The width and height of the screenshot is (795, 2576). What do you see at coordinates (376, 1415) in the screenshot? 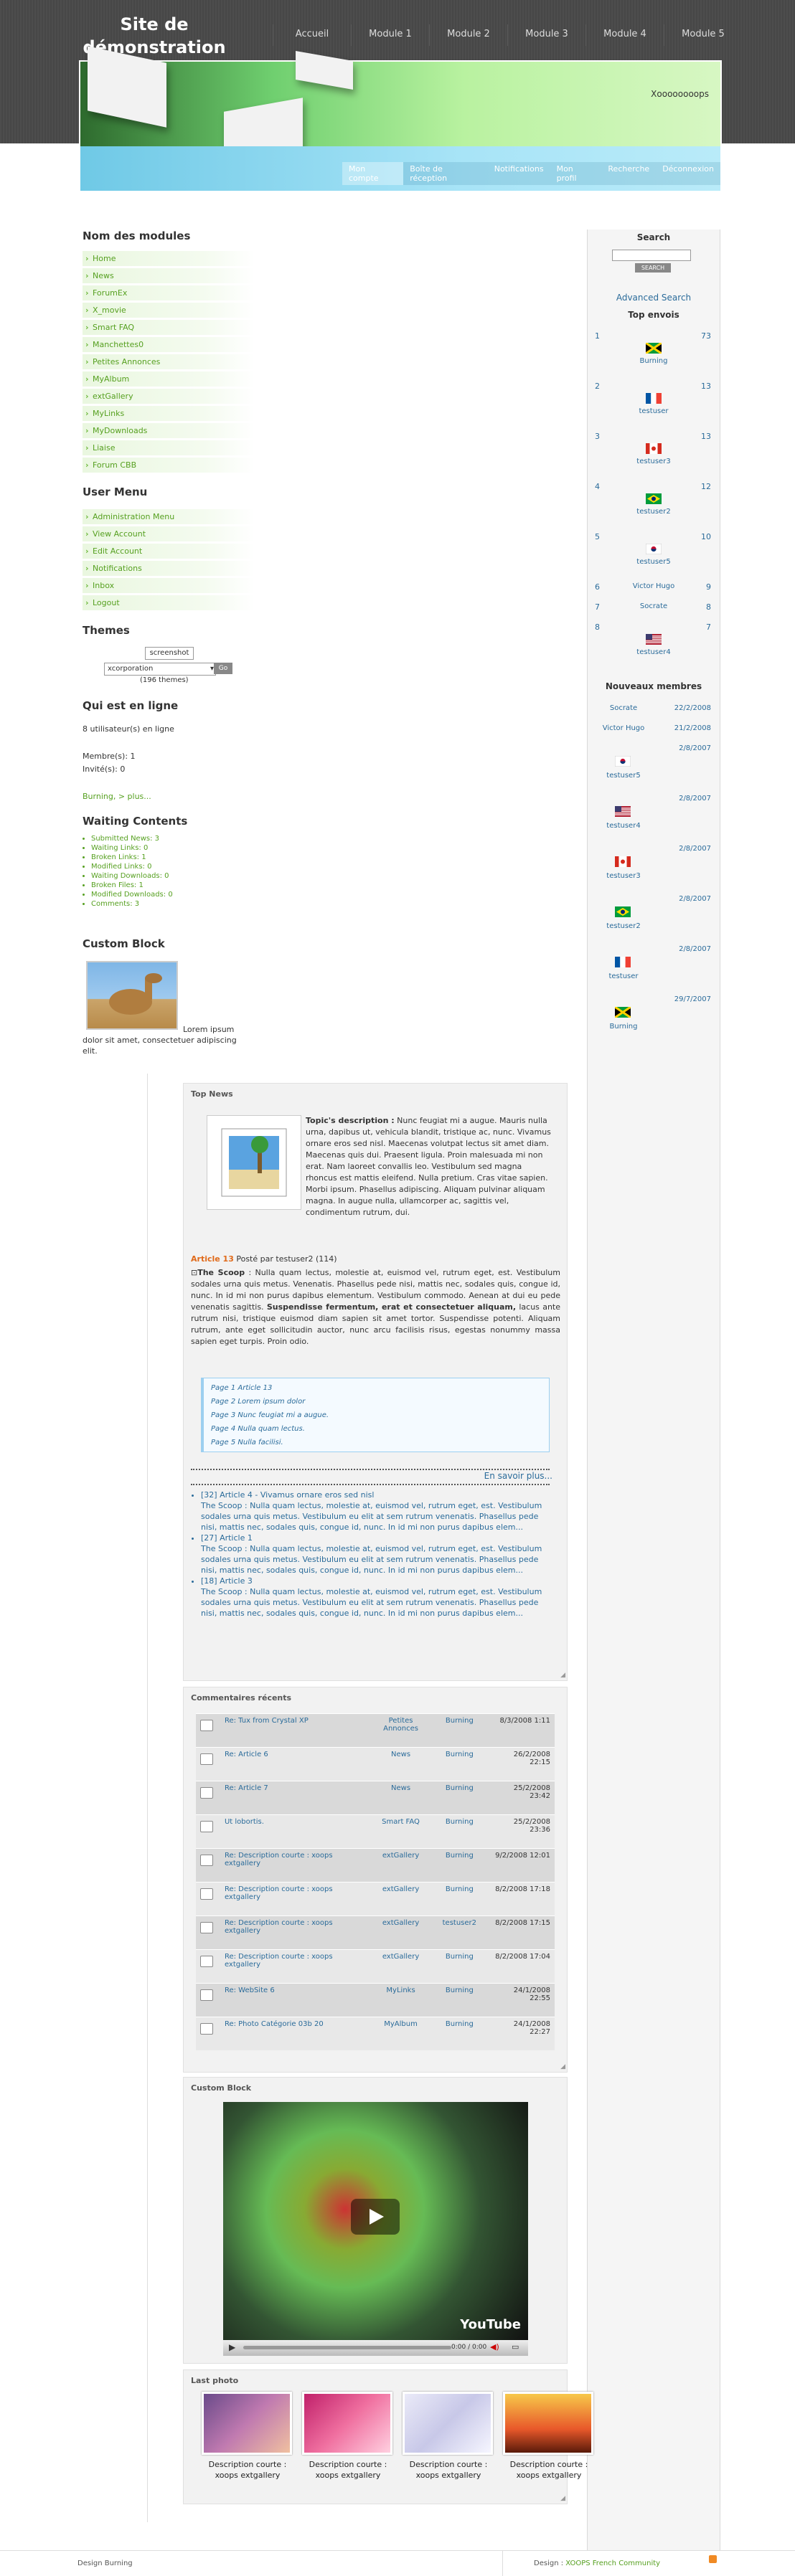
I see `page-link-3: Page 3 Nunc feugiat mi a augue.` at bounding box center [376, 1415].